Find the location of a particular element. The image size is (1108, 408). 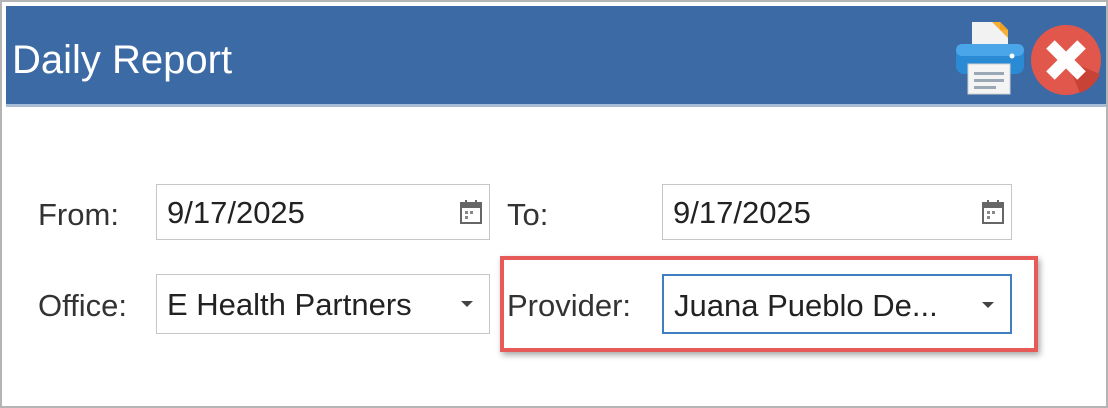

close-icon is located at coordinates (1066, 60).